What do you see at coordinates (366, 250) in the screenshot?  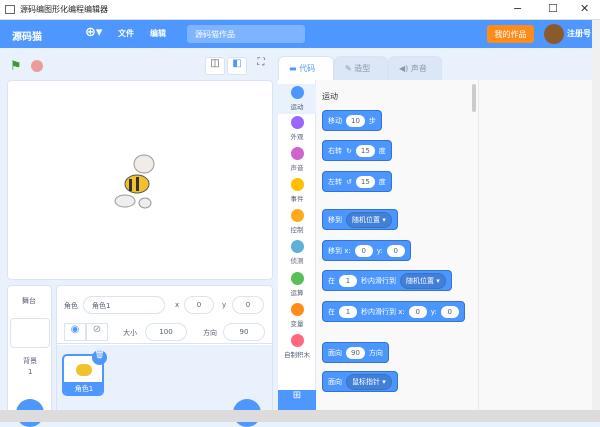 I see `block-goto-xy: 移到 x: 0 y: 0` at bounding box center [366, 250].